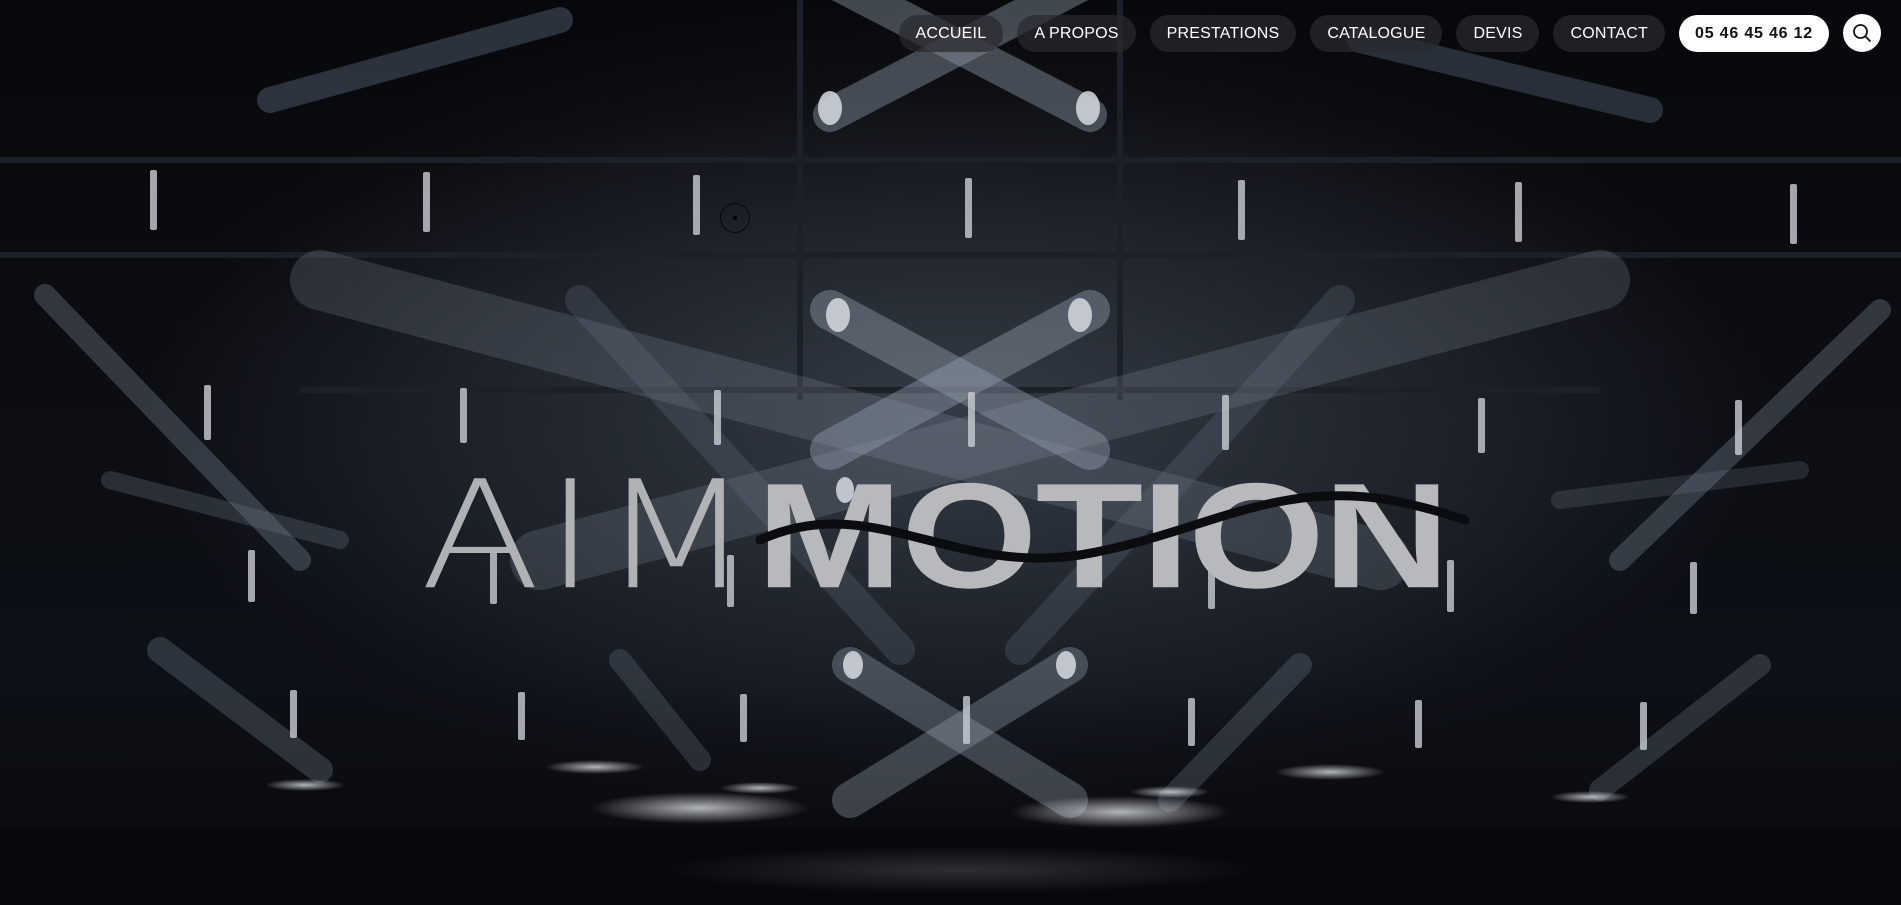 The width and height of the screenshot is (1901, 905). What do you see at coordinates (1076, 33) in the screenshot?
I see `nav-a-propos: A PROPOS` at bounding box center [1076, 33].